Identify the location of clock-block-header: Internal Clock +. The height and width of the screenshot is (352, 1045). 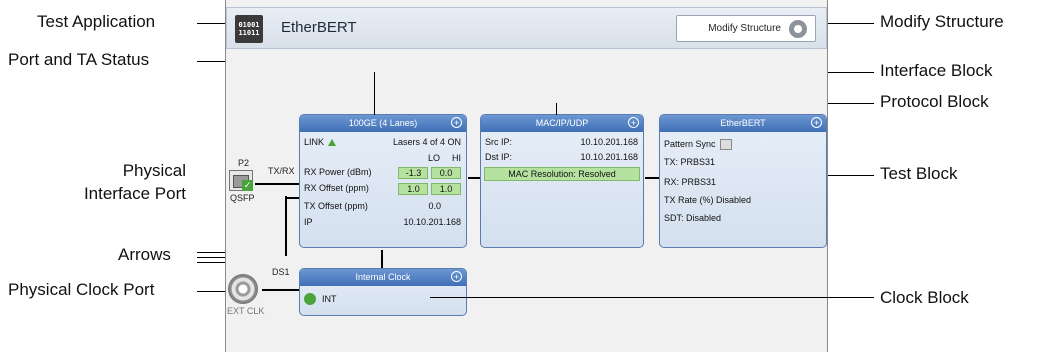
(383, 277).